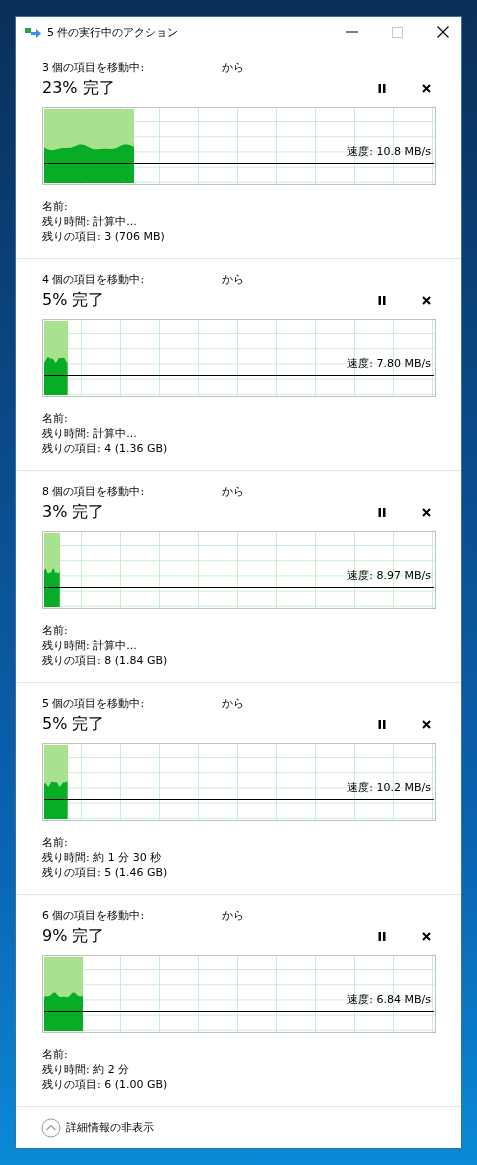 The image size is (477, 1165). What do you see at coordinates (389, 575) in the screenshot?
I see `speed-label: 速度: 8.97 MB/s` at bounding box center [389, 575].